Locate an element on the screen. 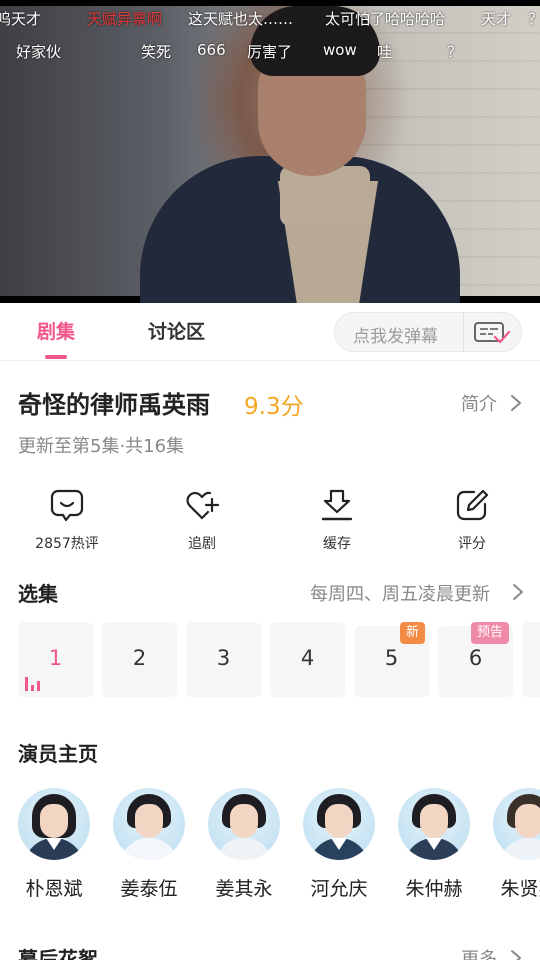 The height and width of the screenshot is (960, 540). episodes-section-title: 选集 is located at coordinates (38, 594).